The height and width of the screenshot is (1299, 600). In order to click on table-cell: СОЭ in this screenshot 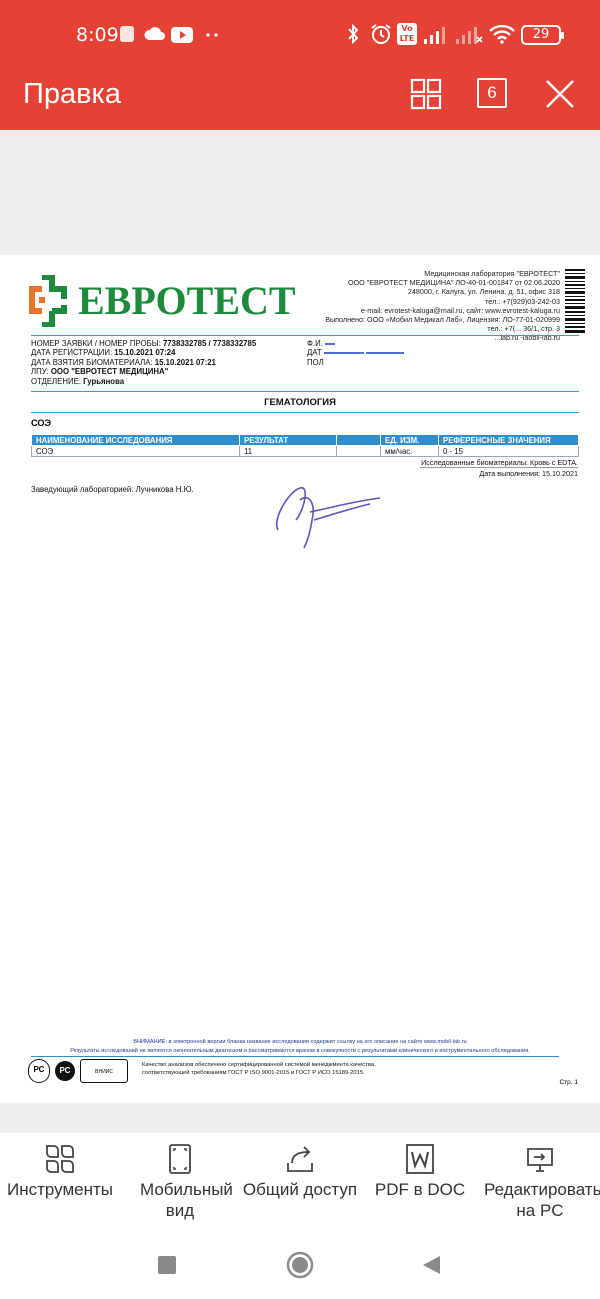, I will do `click(135, 451)`.